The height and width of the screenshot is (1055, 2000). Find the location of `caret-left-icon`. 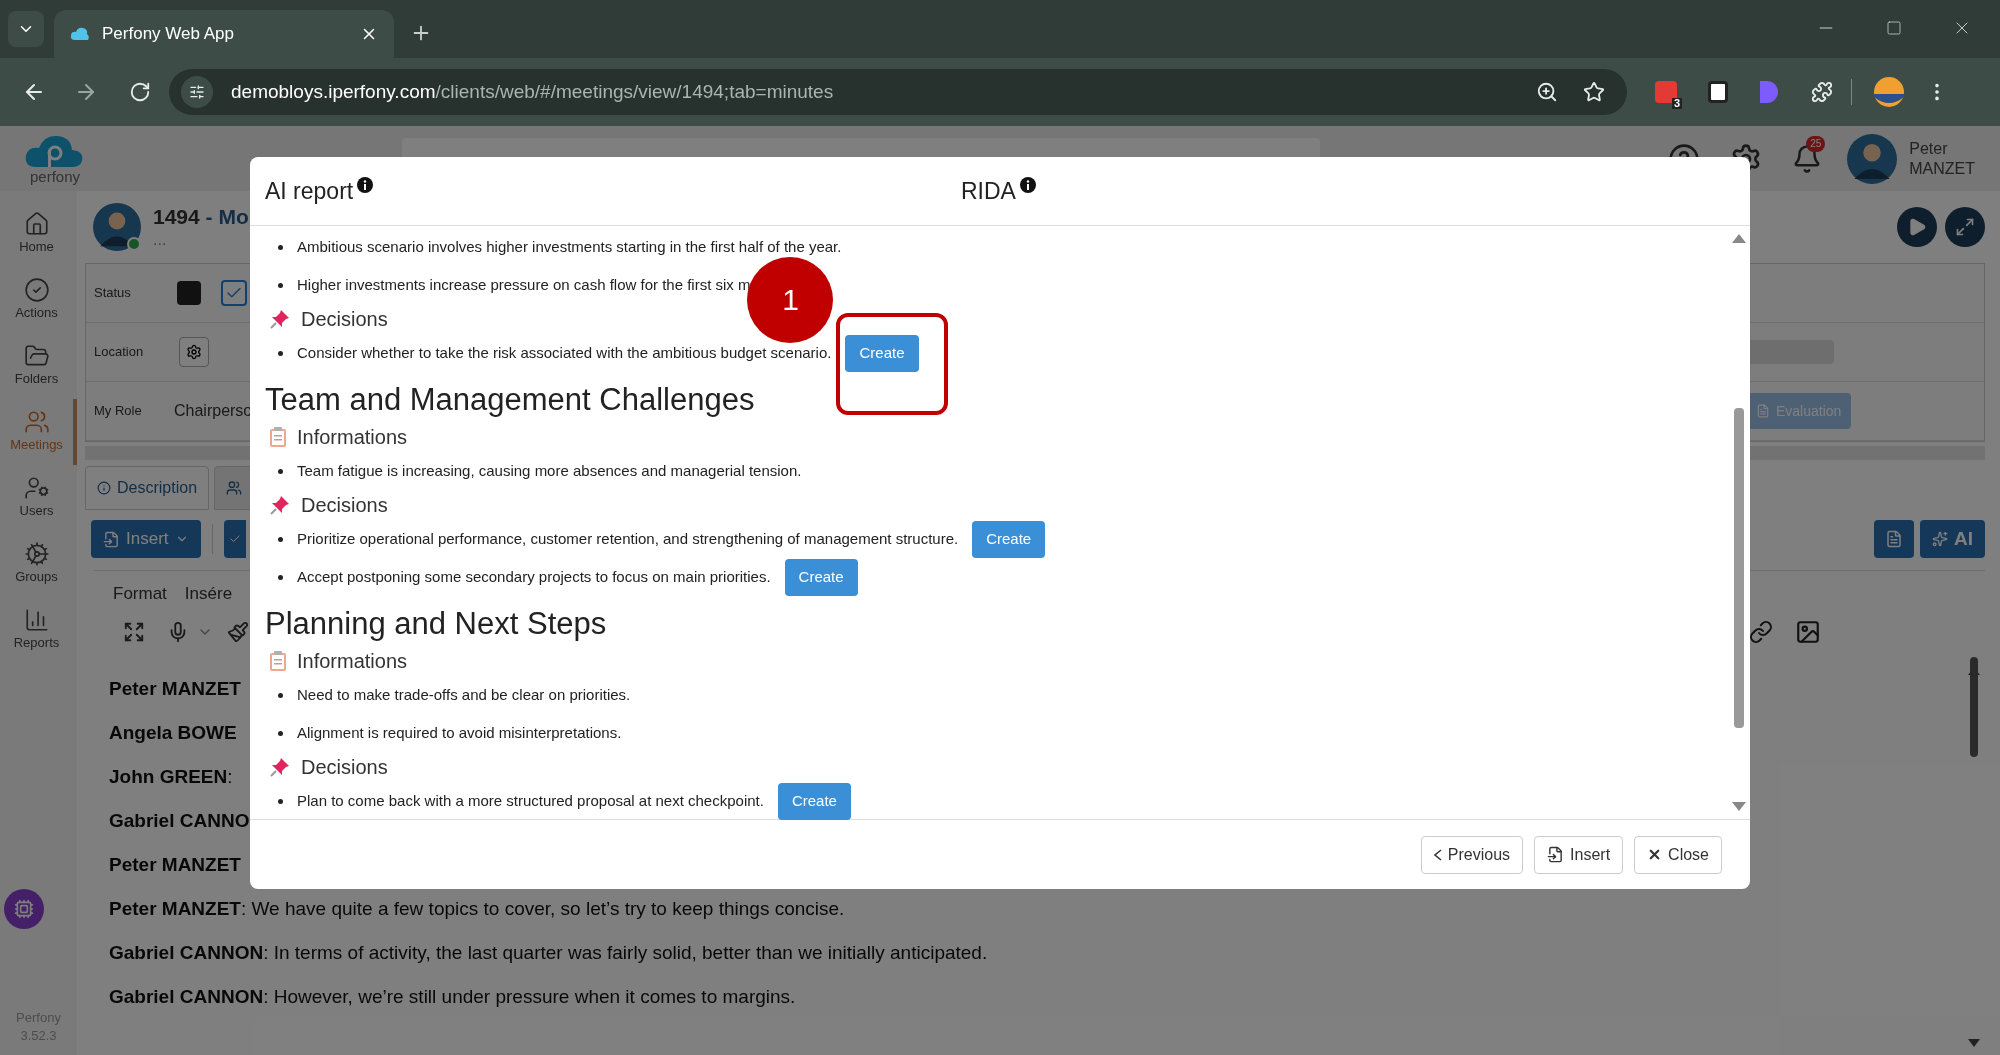

caret-left-icon is located at coordinates (1437, 854).